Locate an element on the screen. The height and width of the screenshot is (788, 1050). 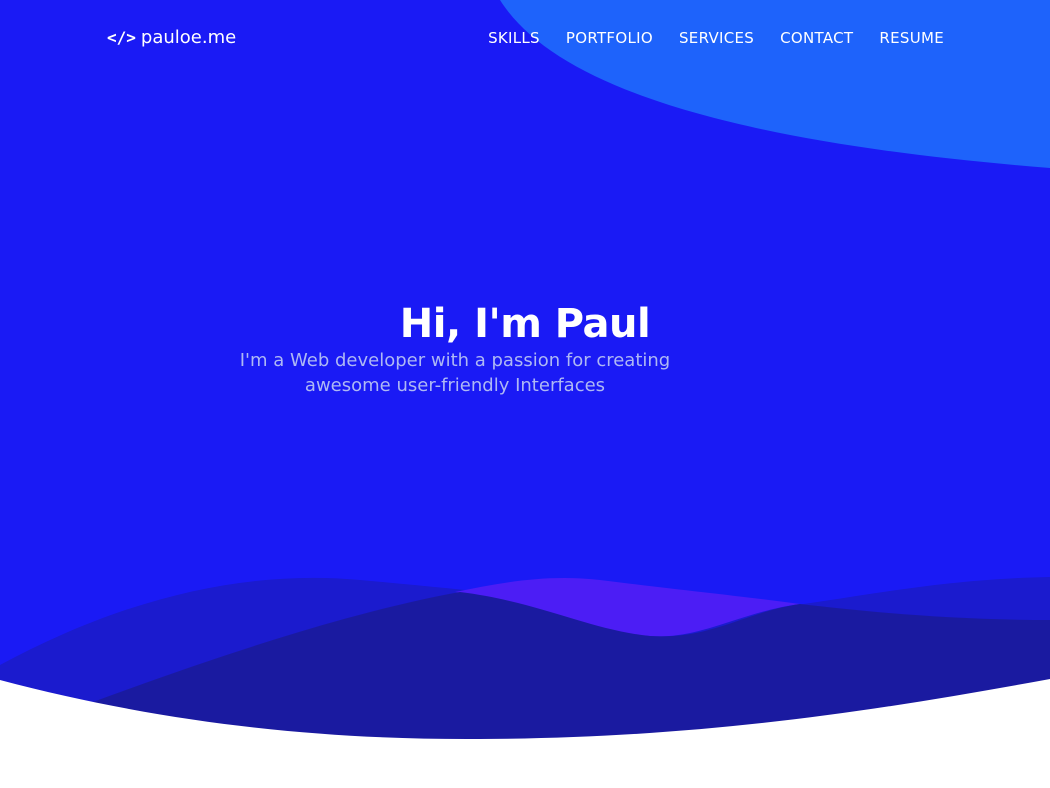
nav-link-skills: SKILLS is located at coordinates (514, 38).